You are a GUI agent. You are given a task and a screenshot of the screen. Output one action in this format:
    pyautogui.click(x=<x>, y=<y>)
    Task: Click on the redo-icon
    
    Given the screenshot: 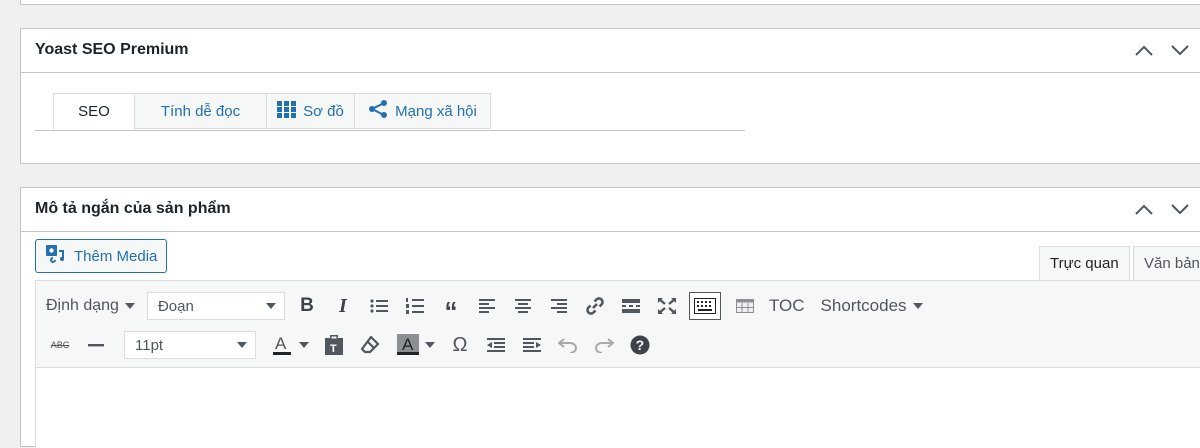 What is the action you would take?
    pyautogui.click(x=604, y=345)
    